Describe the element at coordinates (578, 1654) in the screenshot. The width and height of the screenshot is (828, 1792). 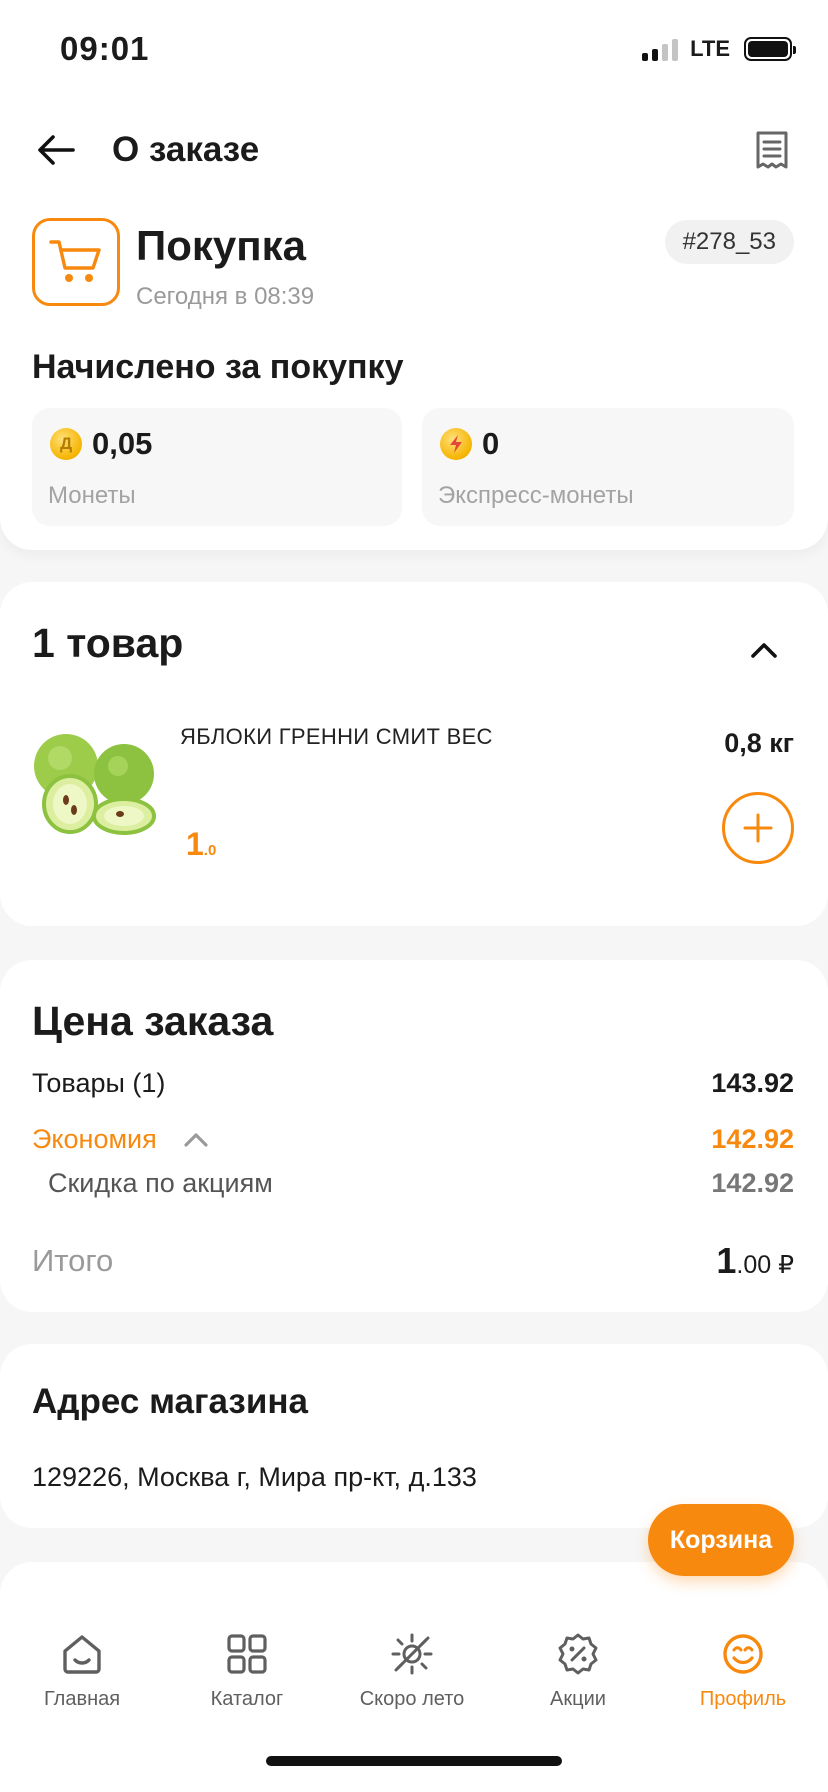
I see `discount-icon` at that location.